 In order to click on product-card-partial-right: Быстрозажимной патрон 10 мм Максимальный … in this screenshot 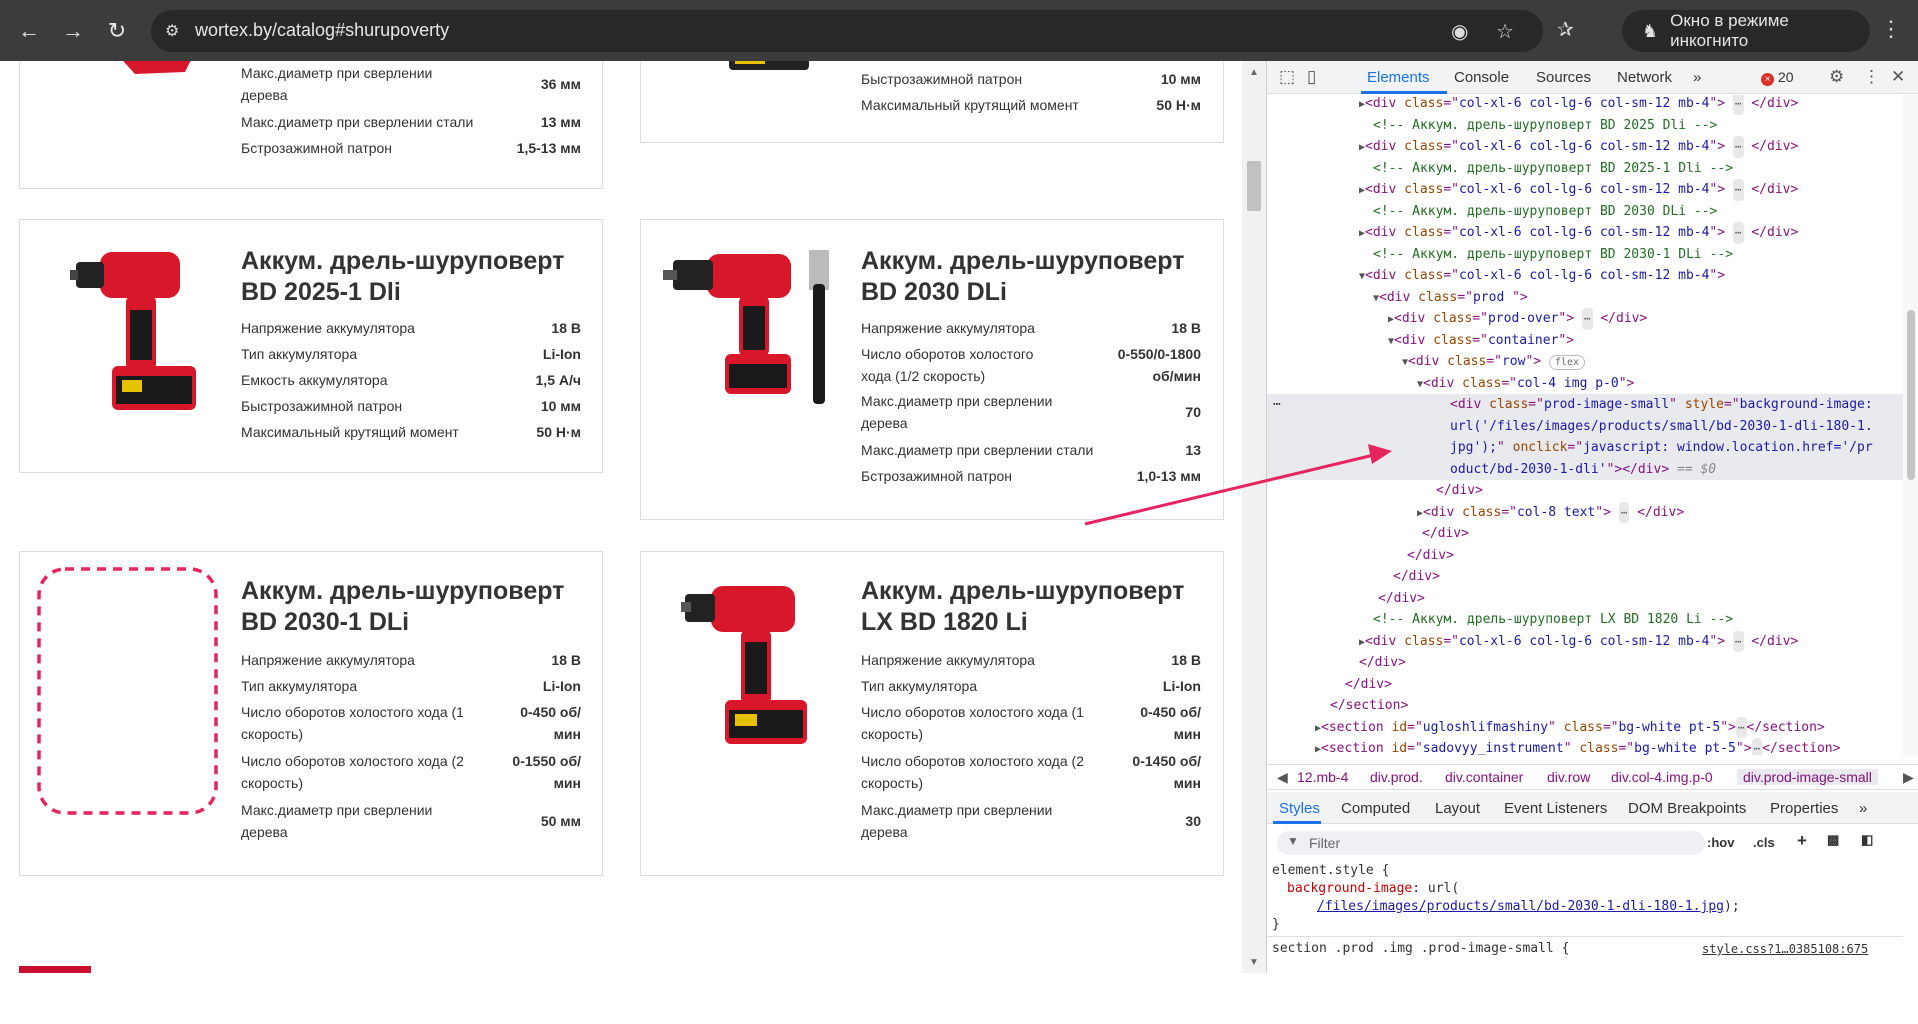, I will do `click(932, 102)`.